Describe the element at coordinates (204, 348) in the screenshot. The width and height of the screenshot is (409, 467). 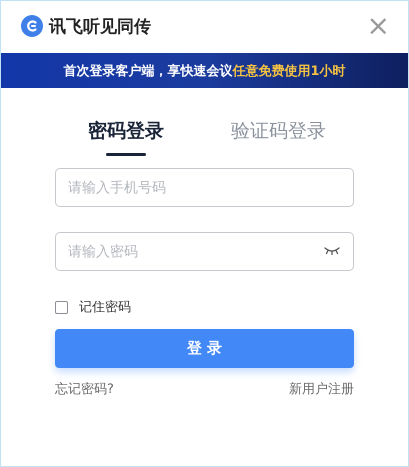
I see `login-button: 登 录` at that location.